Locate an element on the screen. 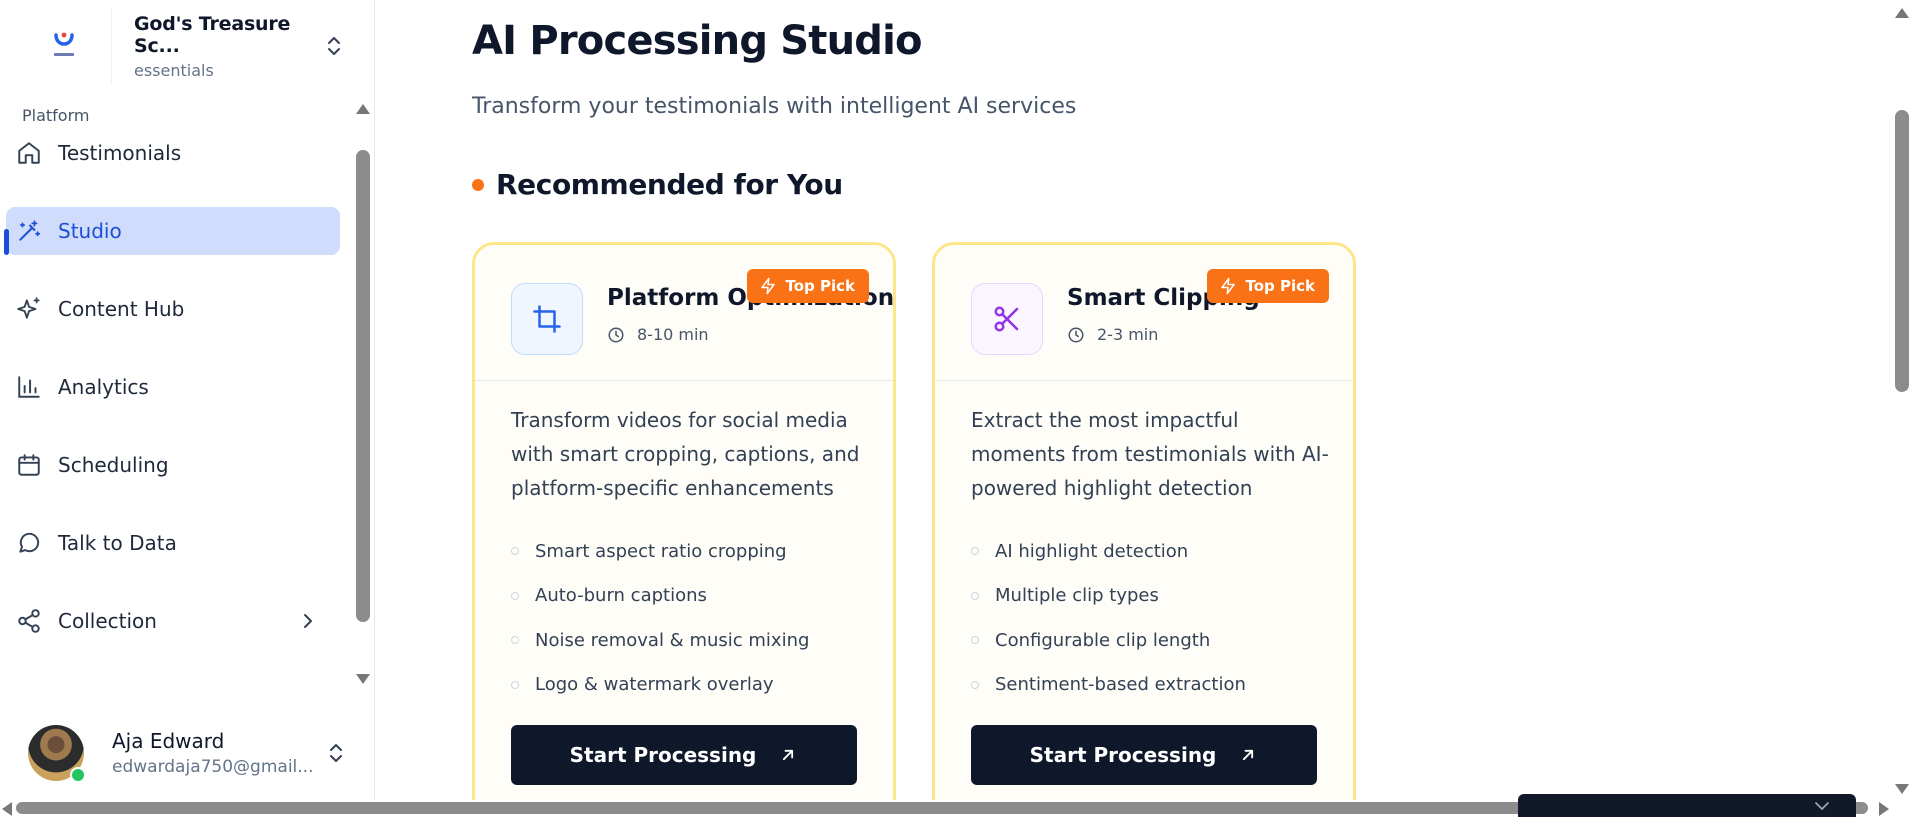 This screenshot has height=817, width=1911. list-item: Sentiment-based extraction is located at coordinates (1108, 685).